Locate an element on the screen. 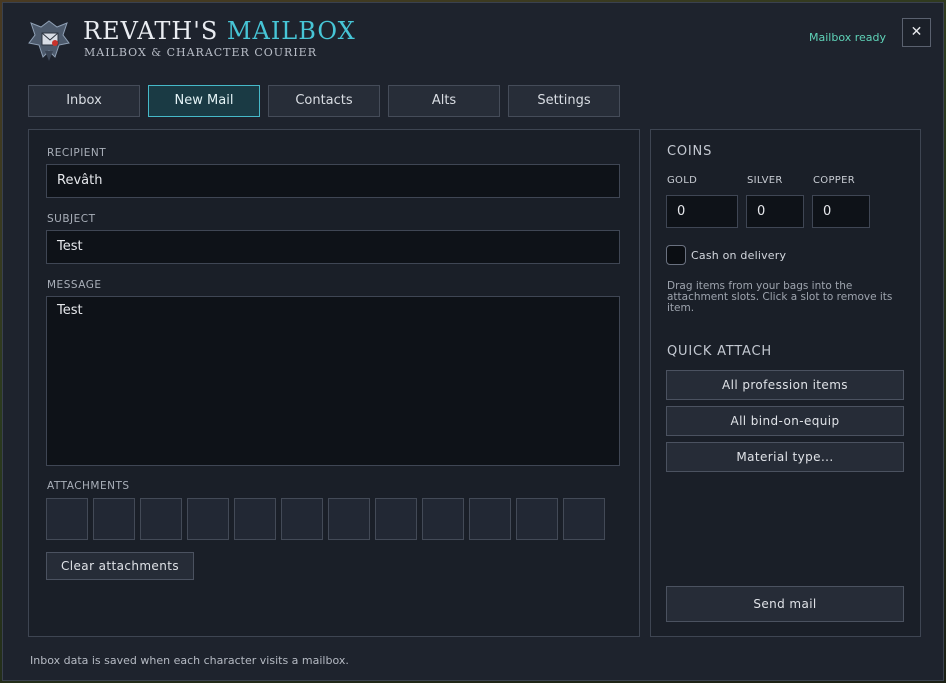 This screenshot has height=683, width=946. message-label: MESSAGE is located at coordinates (74, 285).